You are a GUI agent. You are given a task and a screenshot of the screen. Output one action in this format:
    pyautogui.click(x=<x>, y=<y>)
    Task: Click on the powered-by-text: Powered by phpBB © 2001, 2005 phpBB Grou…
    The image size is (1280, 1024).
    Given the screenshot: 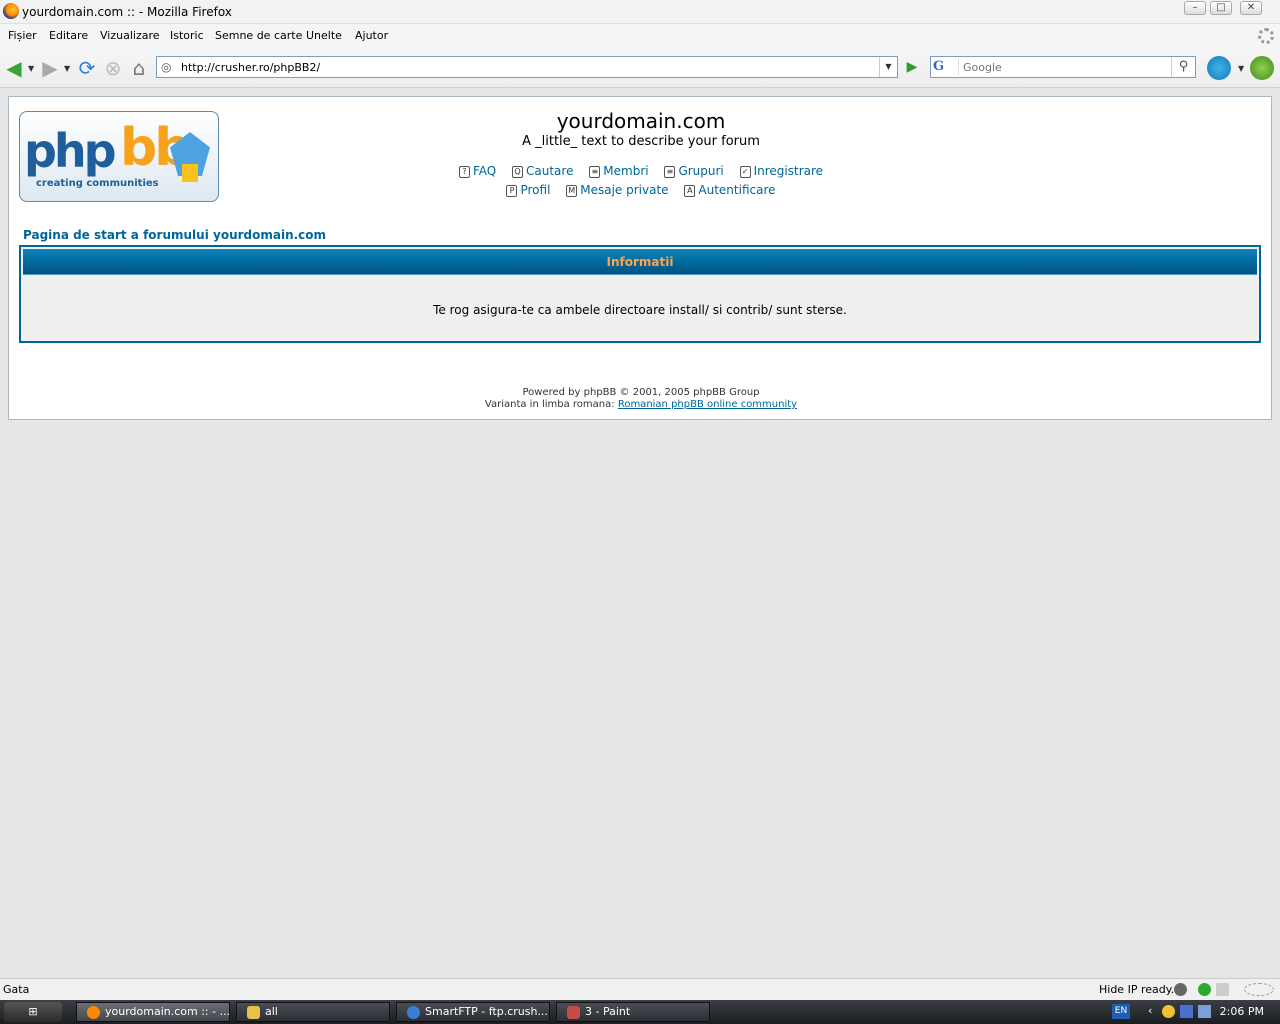 What is the action you would take?
    pyautogui.click(x=641, y=392)
    